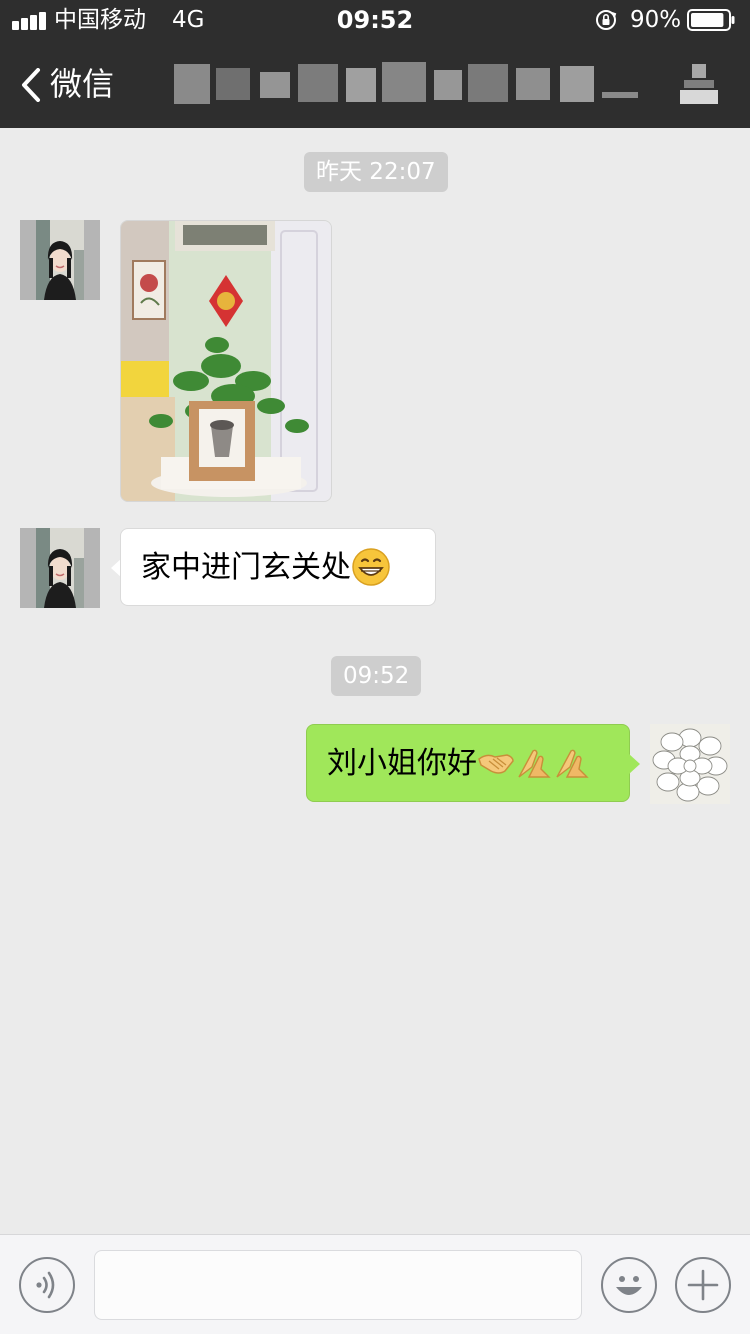 The width and height of the screenshot is (750, 1334). What do you see at coordinates (376, 676) in the screenshot?
I see `timestamp-today: 09:52` at bounding box center [376, 676].